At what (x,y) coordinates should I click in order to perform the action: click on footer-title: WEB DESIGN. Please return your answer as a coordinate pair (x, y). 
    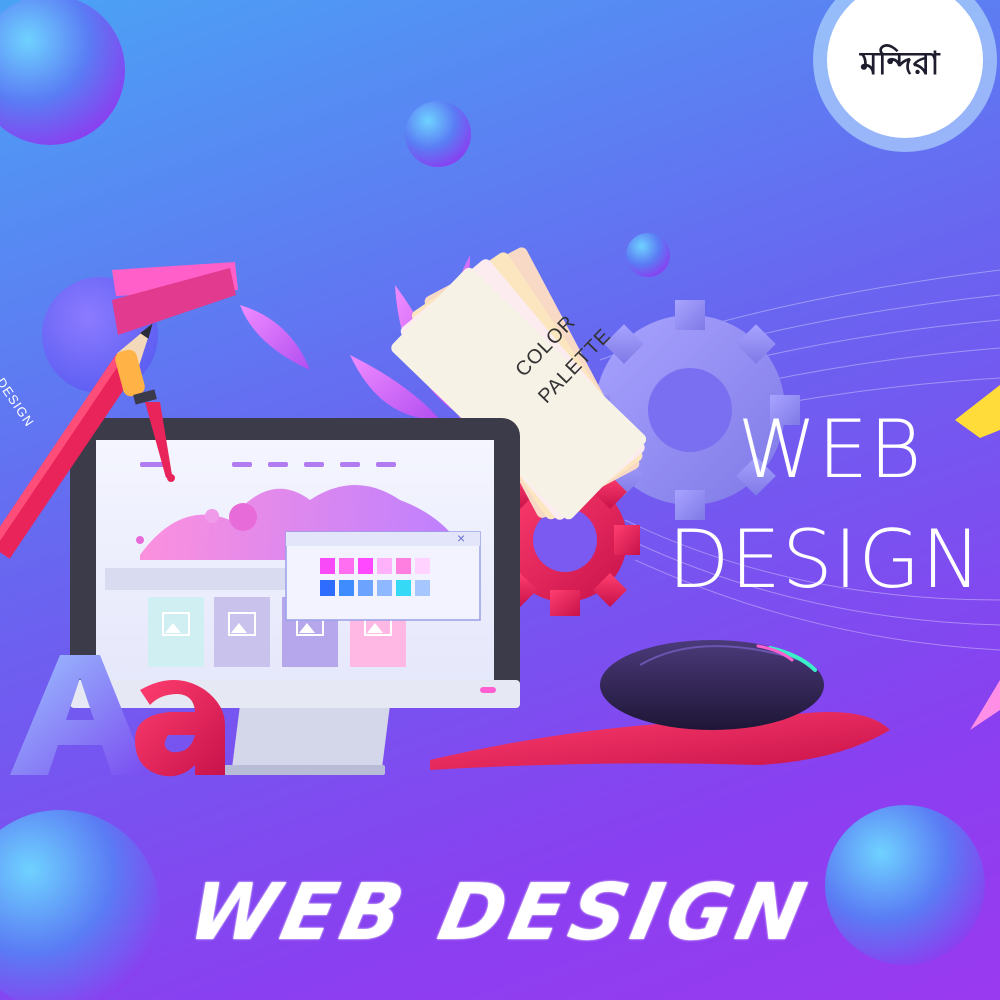
    Looking at the image, I should click on (500, 913).